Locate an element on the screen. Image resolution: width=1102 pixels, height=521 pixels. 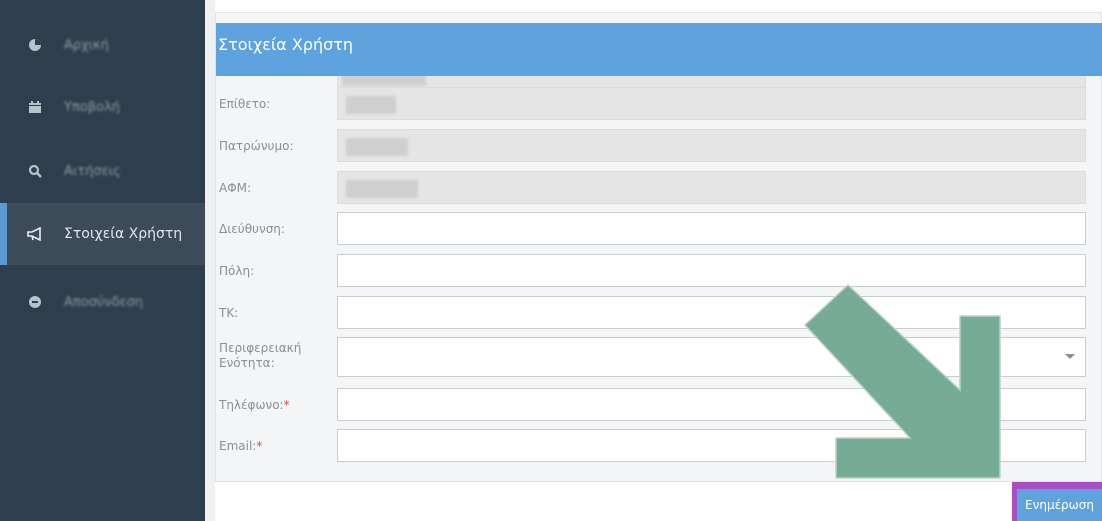
update-button-highlight: Ενημέρωση is located at coordinates (1057, 501).